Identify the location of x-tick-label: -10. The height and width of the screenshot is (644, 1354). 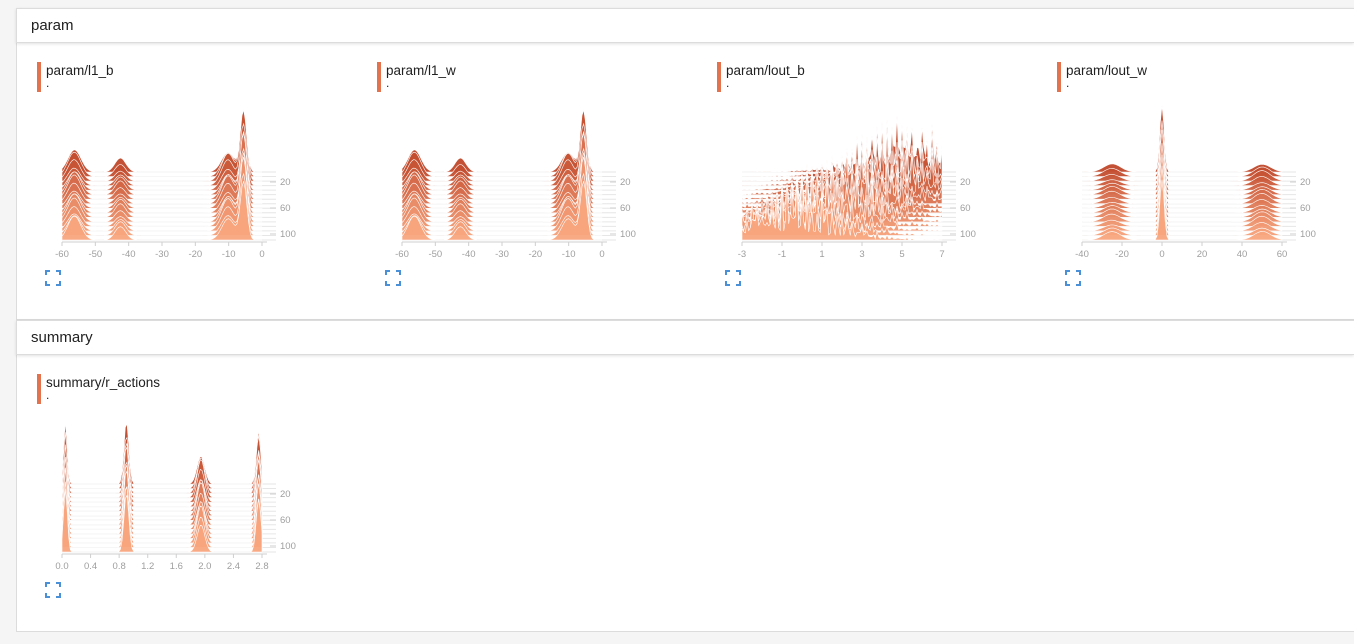
(229, 251).